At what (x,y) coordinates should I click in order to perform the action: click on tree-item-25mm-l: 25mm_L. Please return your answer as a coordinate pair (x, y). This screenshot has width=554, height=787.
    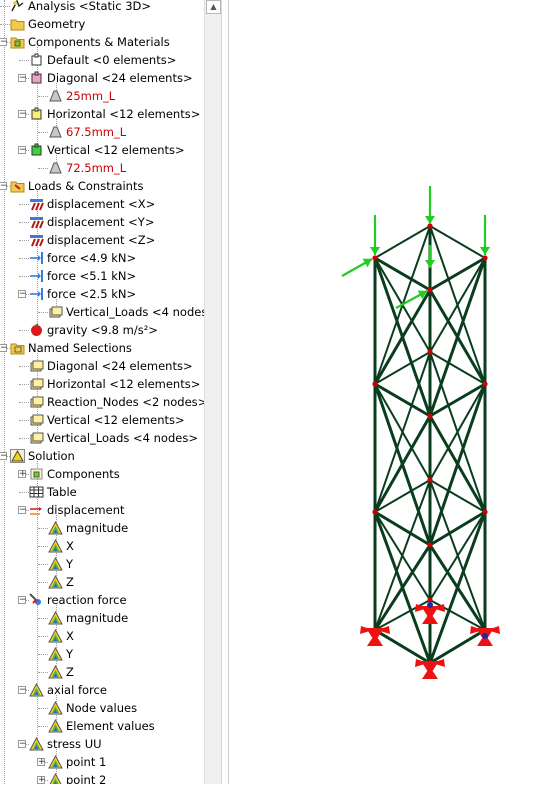
    Looking at the image, I should click on (102, 96).